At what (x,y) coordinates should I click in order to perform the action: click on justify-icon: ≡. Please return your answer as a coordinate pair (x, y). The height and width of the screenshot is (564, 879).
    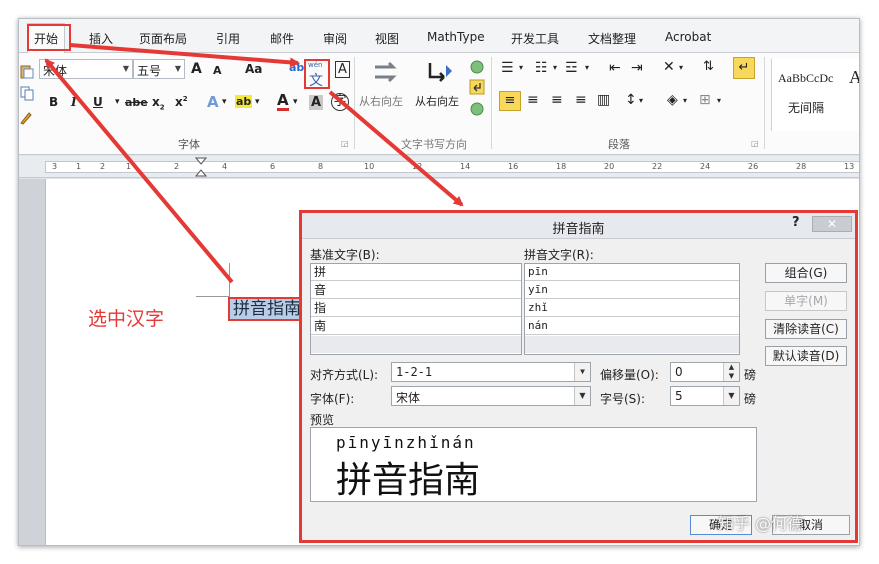
    Looking at the image, I should click on (581, 100).